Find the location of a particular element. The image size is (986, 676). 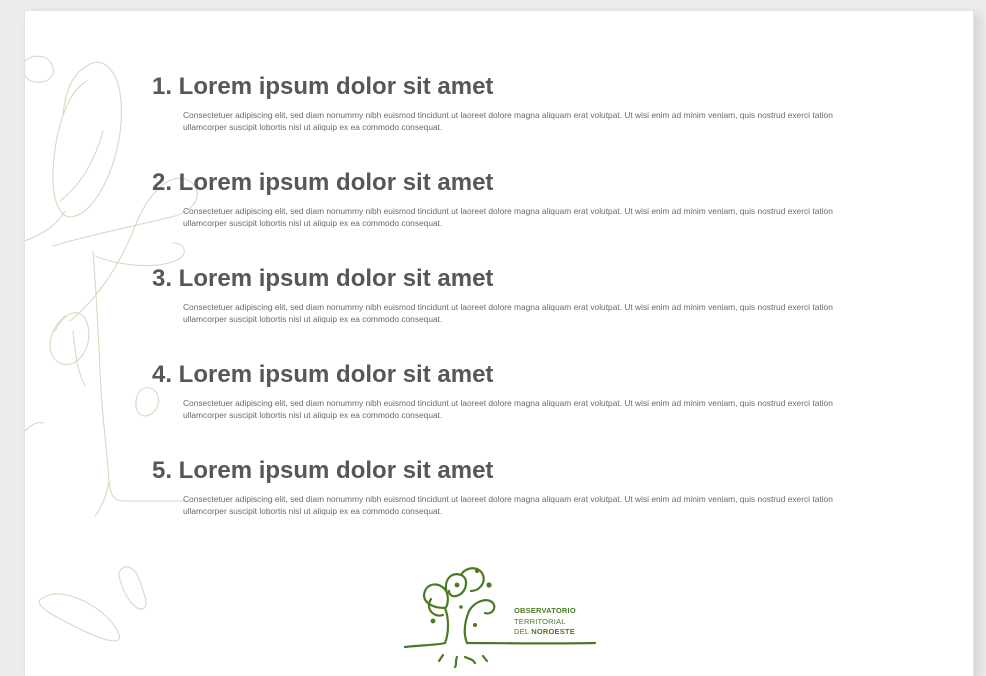

logo-wordmark: OBSERVATORIO TERRITORIAL DEL NOROESTE is located at coordinates (545, 622).